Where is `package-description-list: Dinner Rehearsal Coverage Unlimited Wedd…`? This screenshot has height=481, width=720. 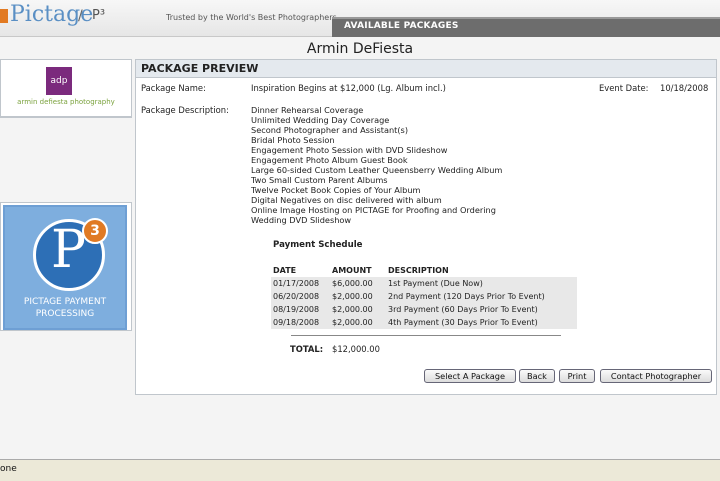
package-description-list: Dinner Rehearsal Coverage Unlimited Wedd… is located at coordinates (421, 165).